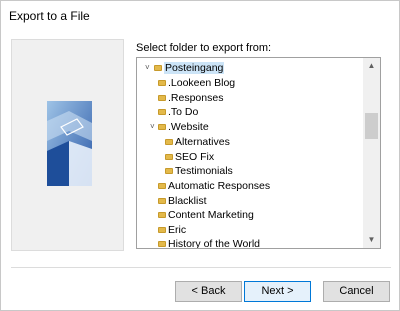  I want to click on tree-item-testimonials: Testimonials, so click(199, 171).